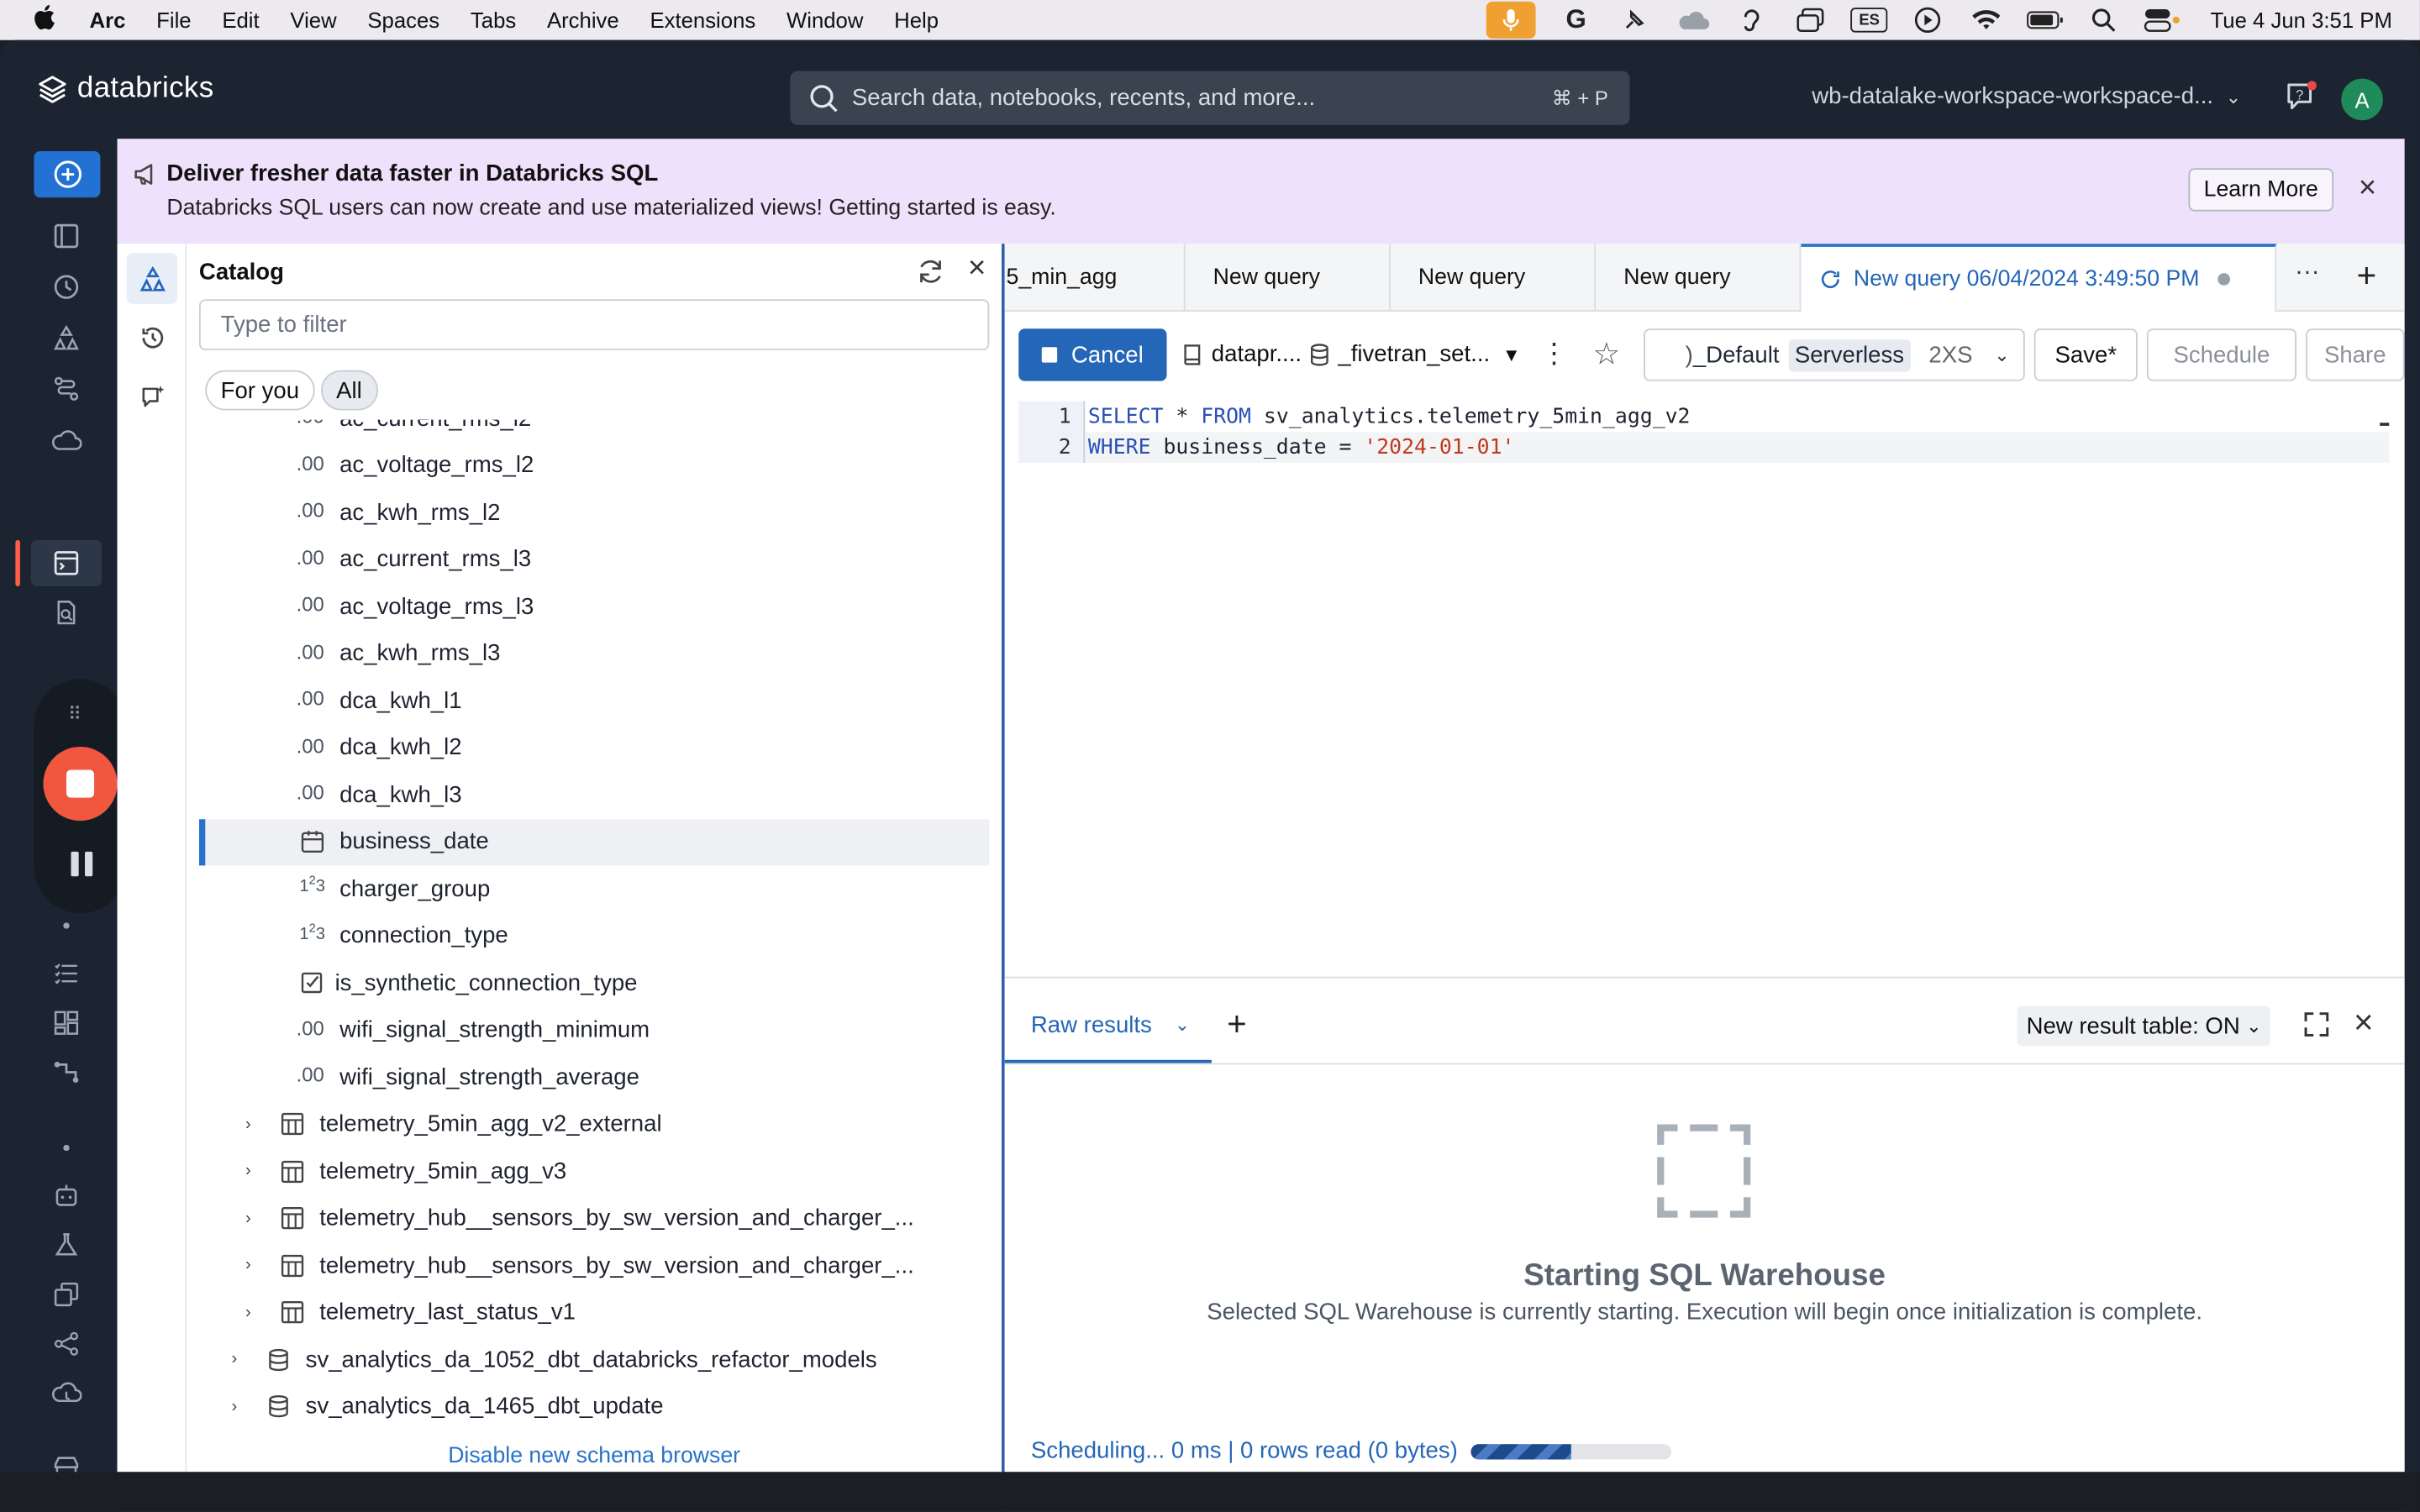 Image resolution: width=2420 pixels, height=1512 pixels. What do you see at coordinates (2367, 276) in the screenshot?
I see `new-tab-plus-icon: +` at bounding box center [2367, 276].